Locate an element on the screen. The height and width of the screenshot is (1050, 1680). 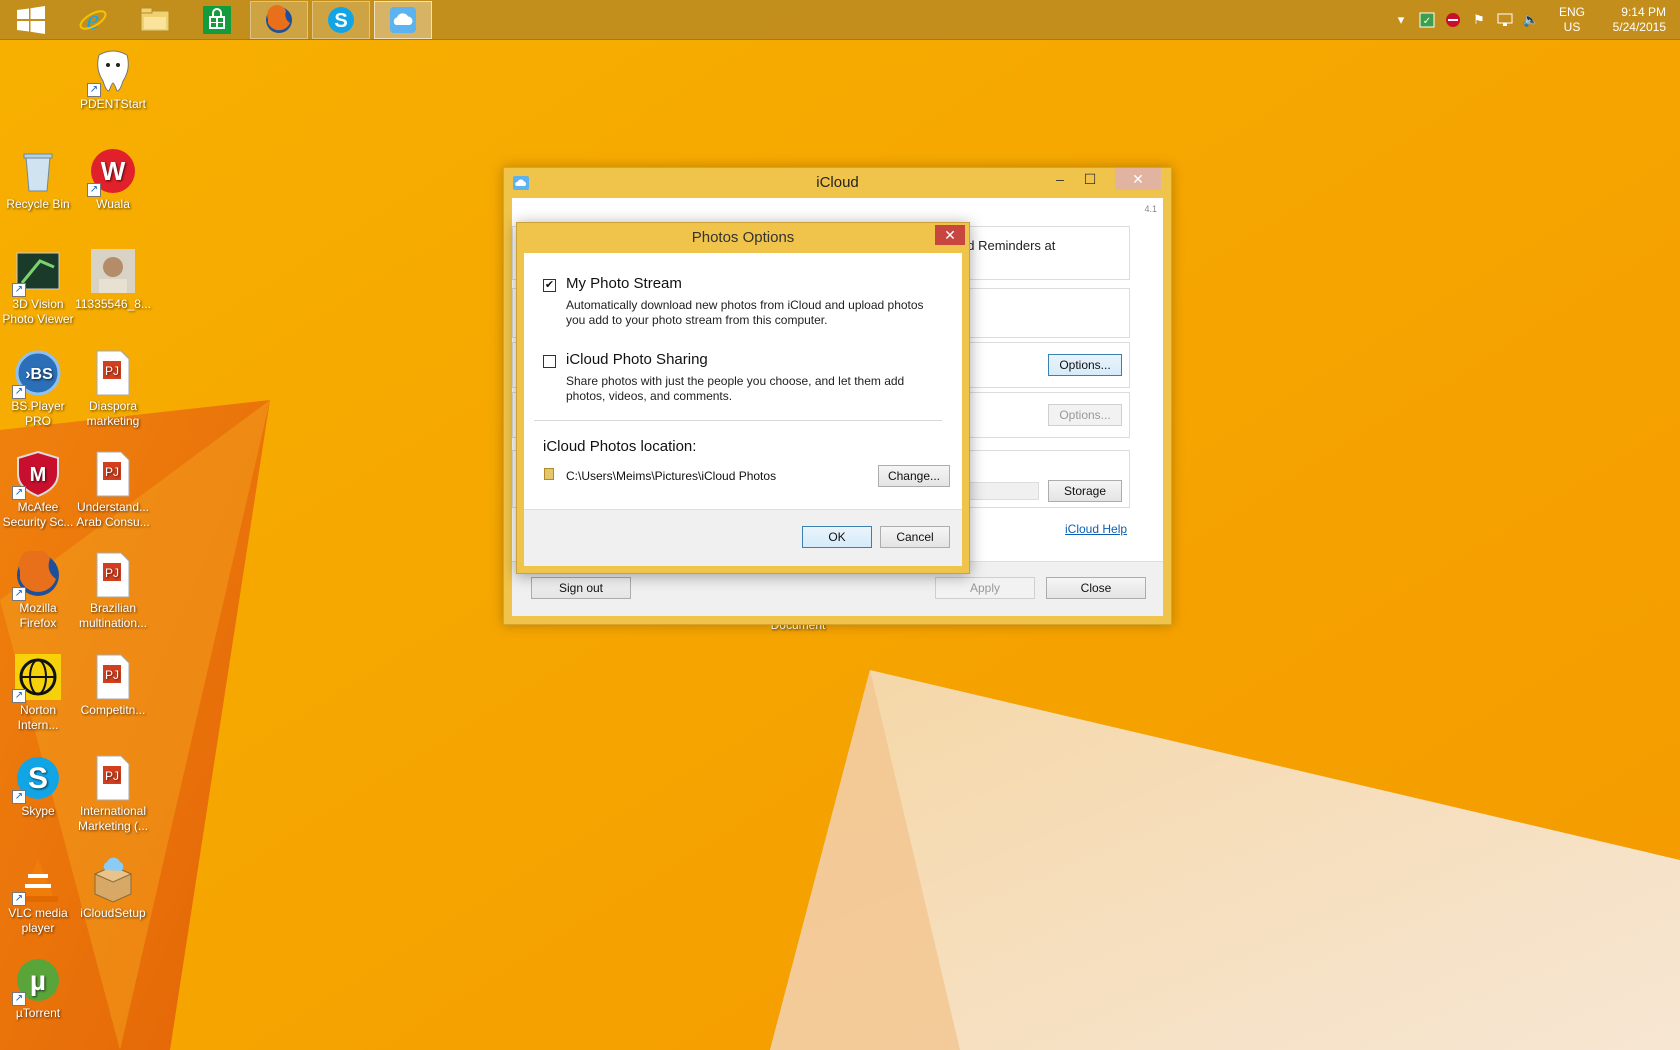
clock: 9:14 PM 5/24/2015 is located at coordinates (1637, 20).